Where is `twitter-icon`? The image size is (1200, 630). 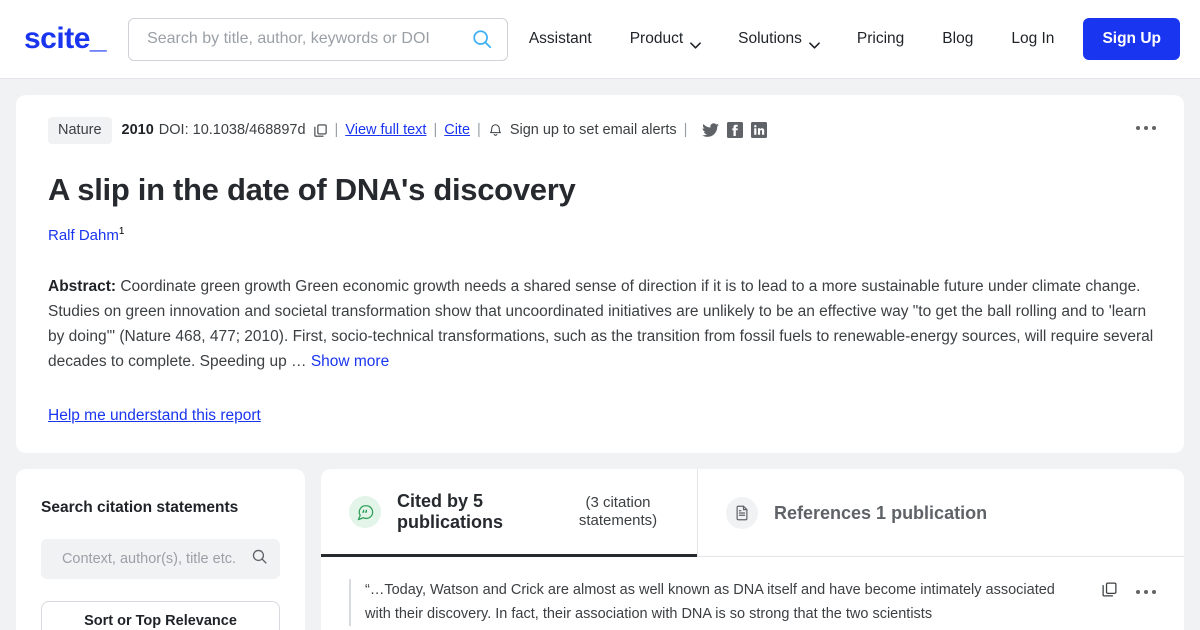
twitter-icon is located at coordinates (711, 130).